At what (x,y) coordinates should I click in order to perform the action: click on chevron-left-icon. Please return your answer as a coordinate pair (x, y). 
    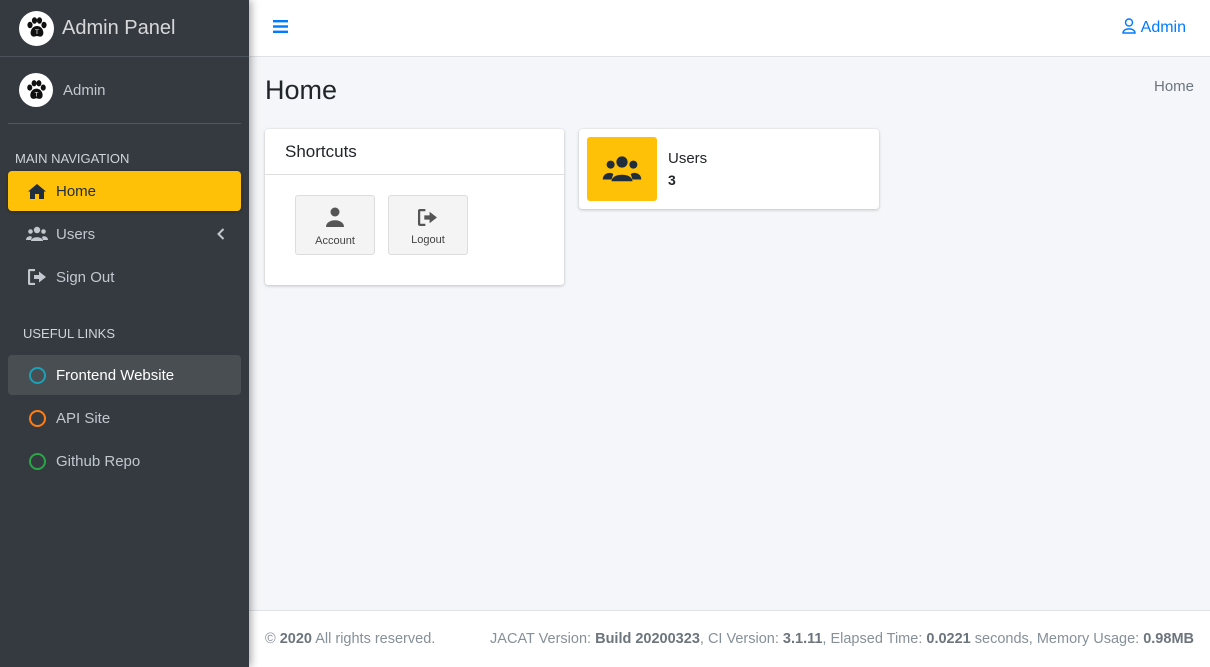
    Looking at the image, I should click on (221, 235).